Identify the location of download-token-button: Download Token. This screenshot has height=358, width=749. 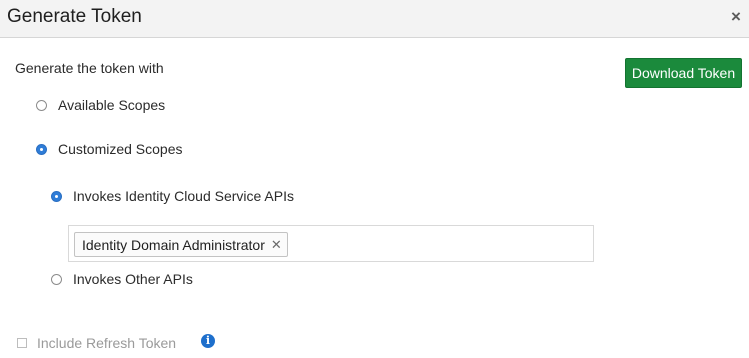
(683, 73).